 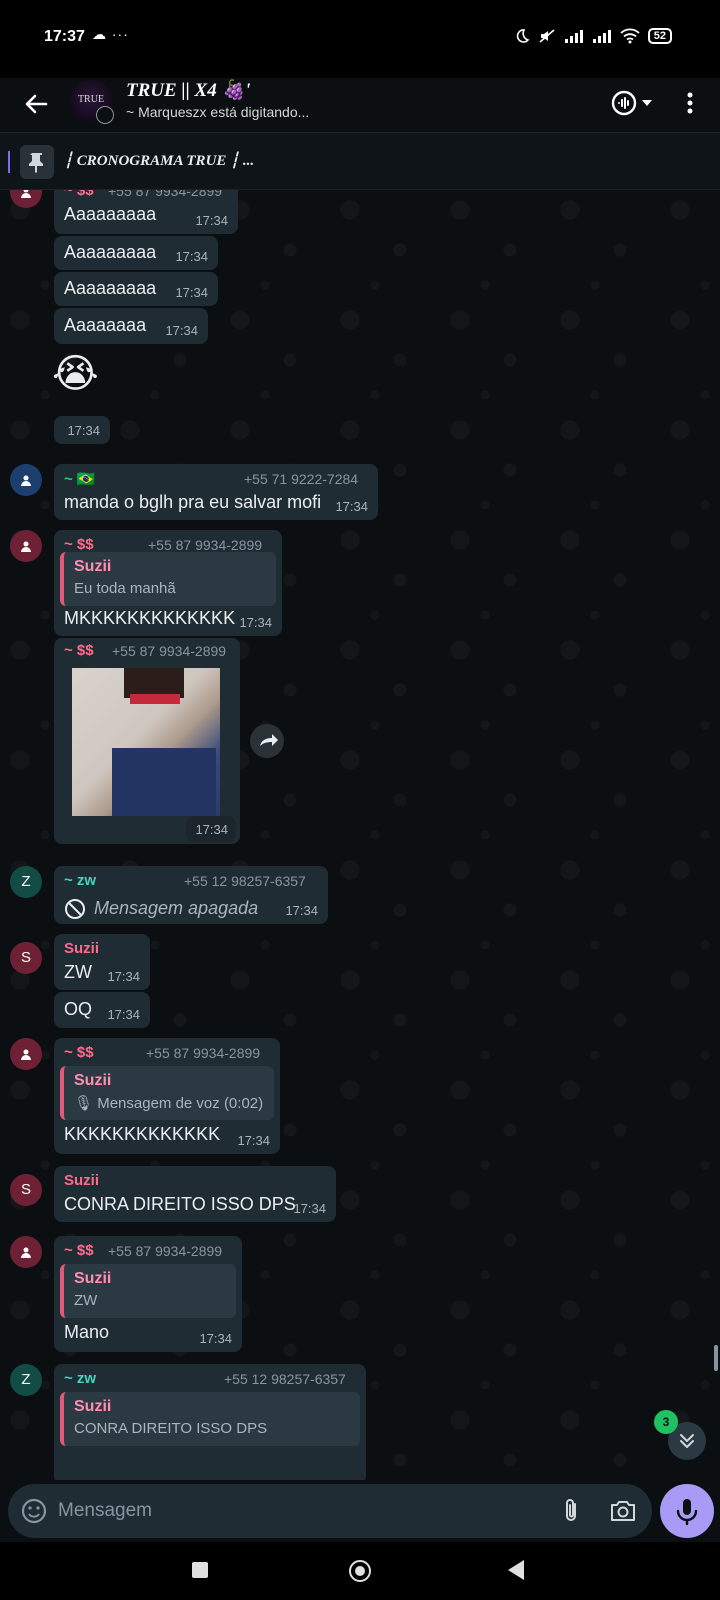 What do you see at coordinates (188, 90) in the screenshot?
I see `group-title: TRUE || X4 🍇'` at bounding box center [188, 90].